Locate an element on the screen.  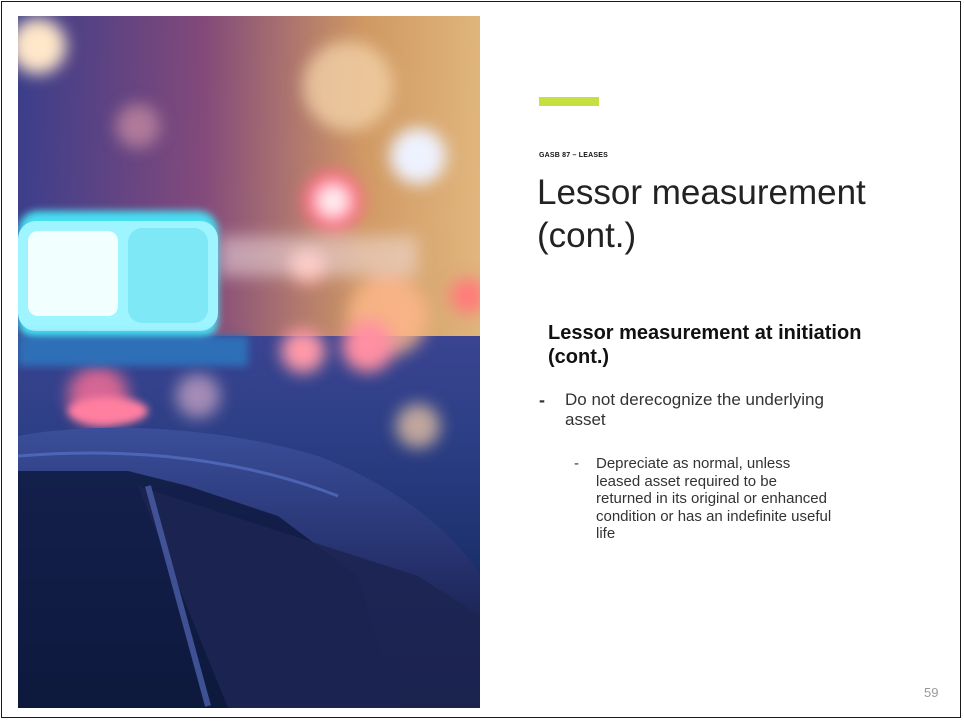
slide-title: Lessor measurement (cont.) is located at coordinates (701, 214).